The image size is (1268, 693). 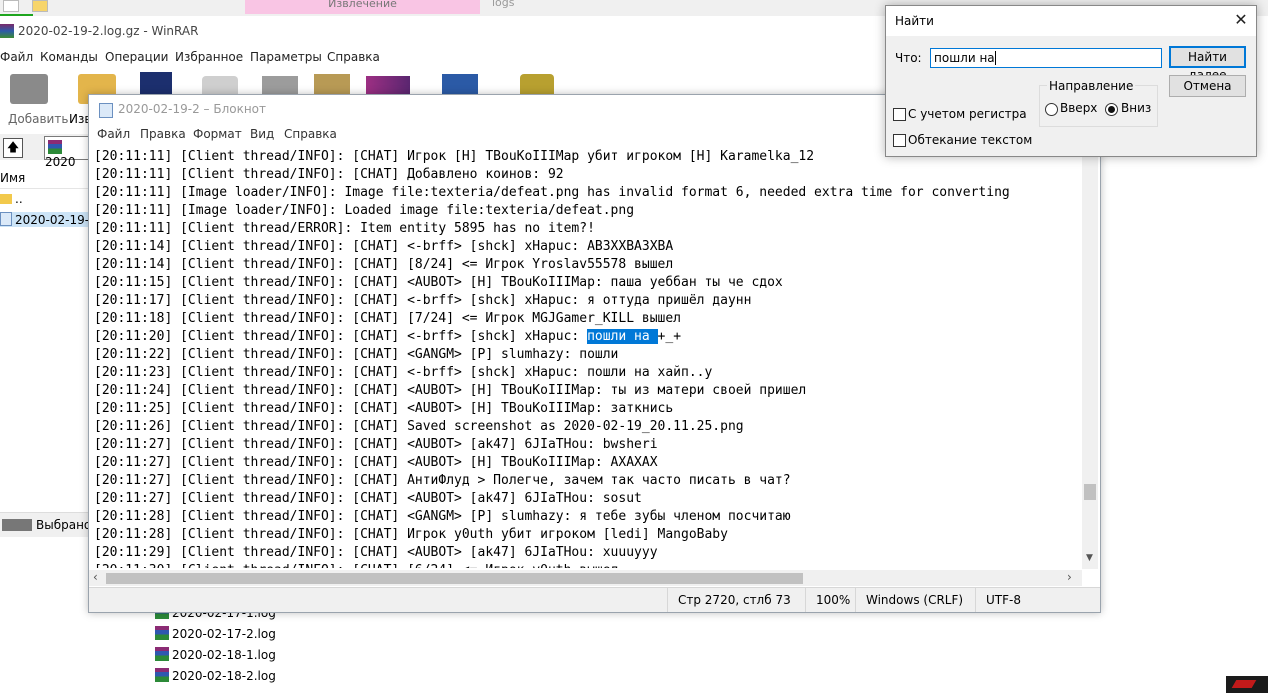 I want to click on direction-up-label: Вверх, so click(x=1079, y=108).